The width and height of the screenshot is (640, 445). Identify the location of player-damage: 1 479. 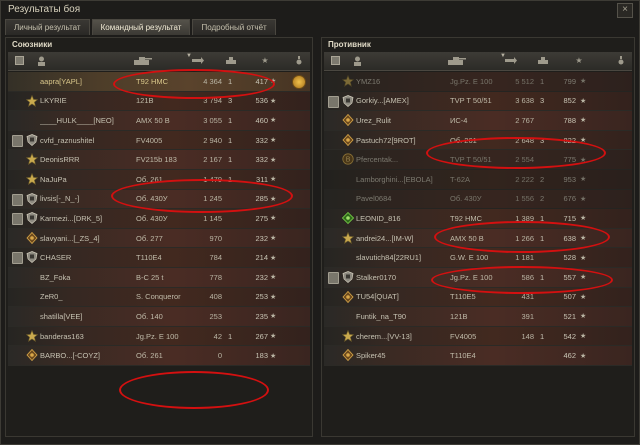
(212, 179).